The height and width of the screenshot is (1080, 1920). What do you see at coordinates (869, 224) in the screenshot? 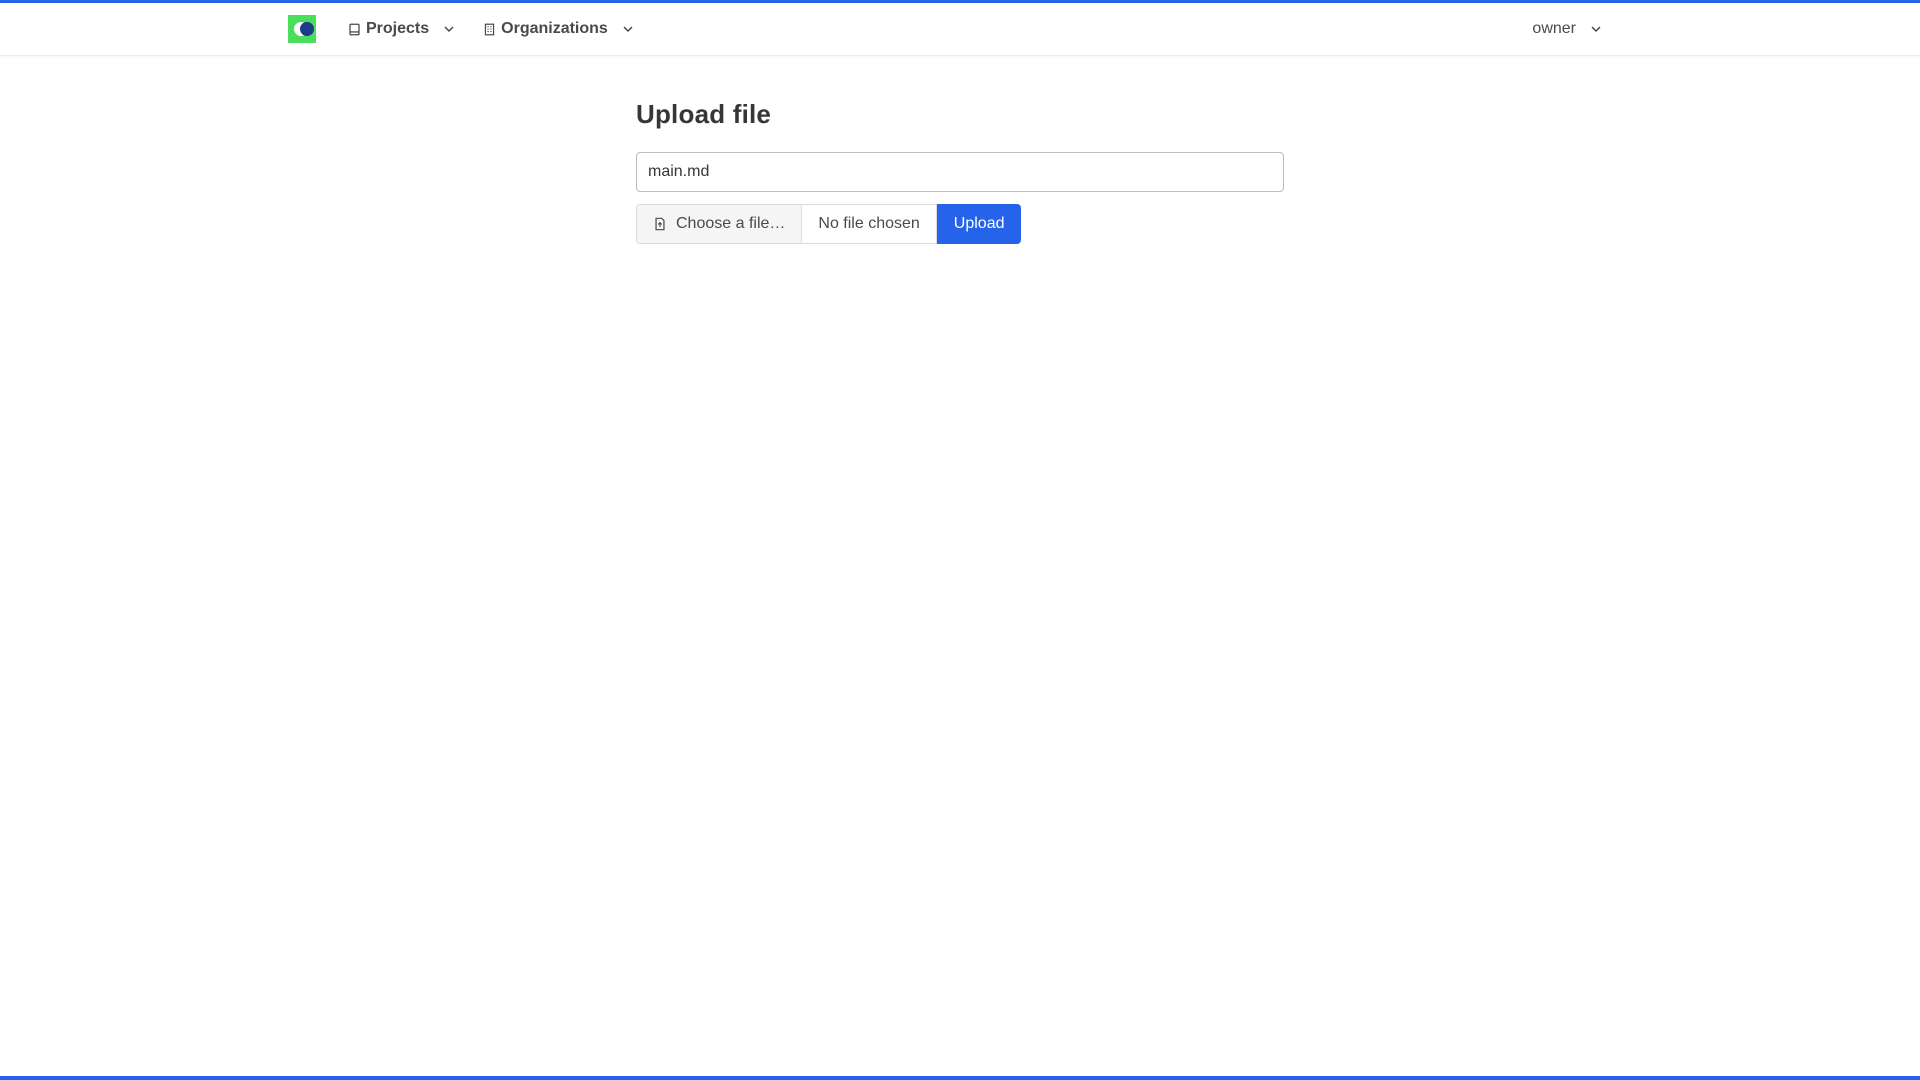
I see `file-name-display: No file chosen` at bounding box center [869, 224].